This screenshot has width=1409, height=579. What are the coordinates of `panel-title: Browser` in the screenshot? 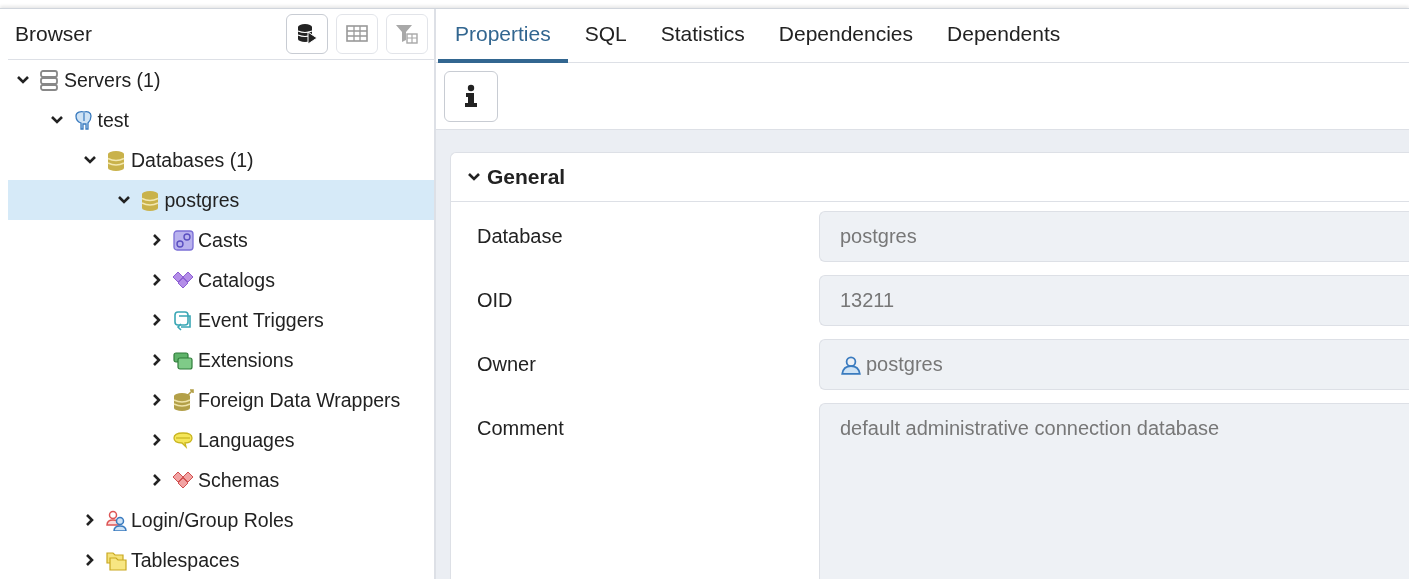 It's located at (54, 34).